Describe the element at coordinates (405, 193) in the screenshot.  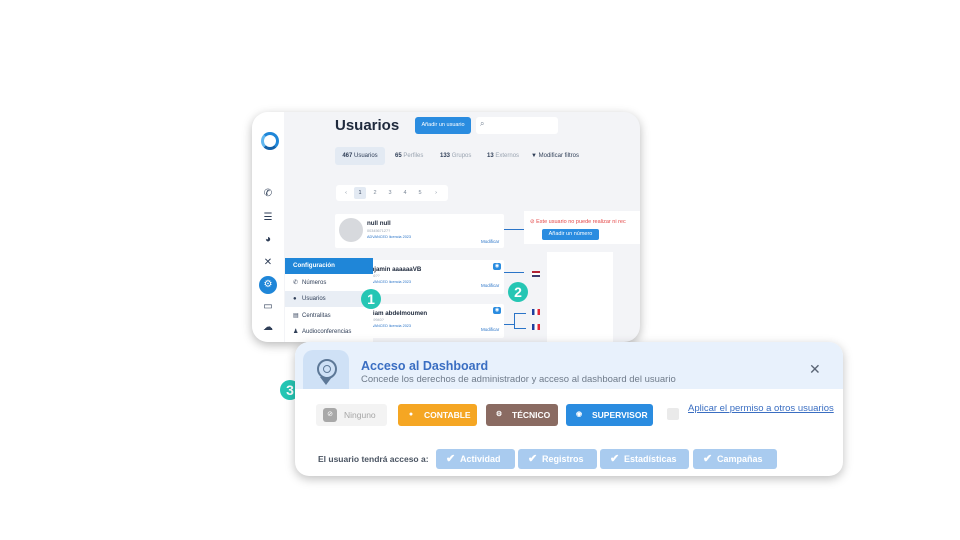
I see `page-4: 4` at that location.